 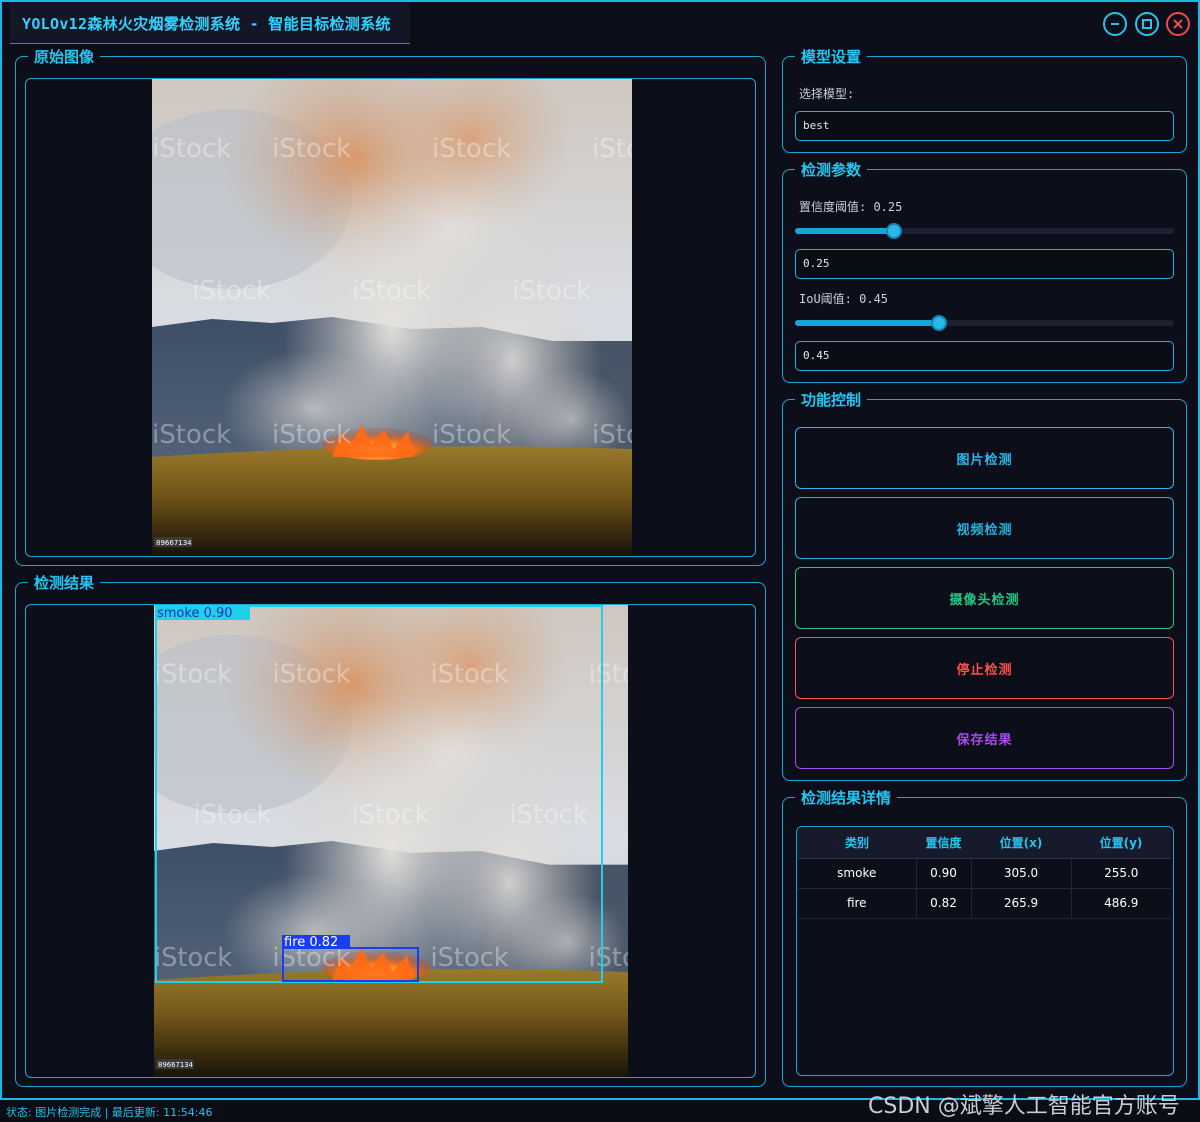 I want to click on cell-y: 255.0, so click(x=1121, y=873).